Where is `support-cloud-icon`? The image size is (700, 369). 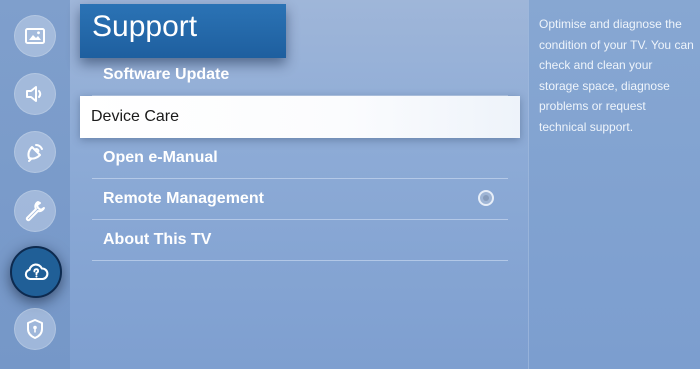
support-cloud-icon is located at coordinates (36, 272).